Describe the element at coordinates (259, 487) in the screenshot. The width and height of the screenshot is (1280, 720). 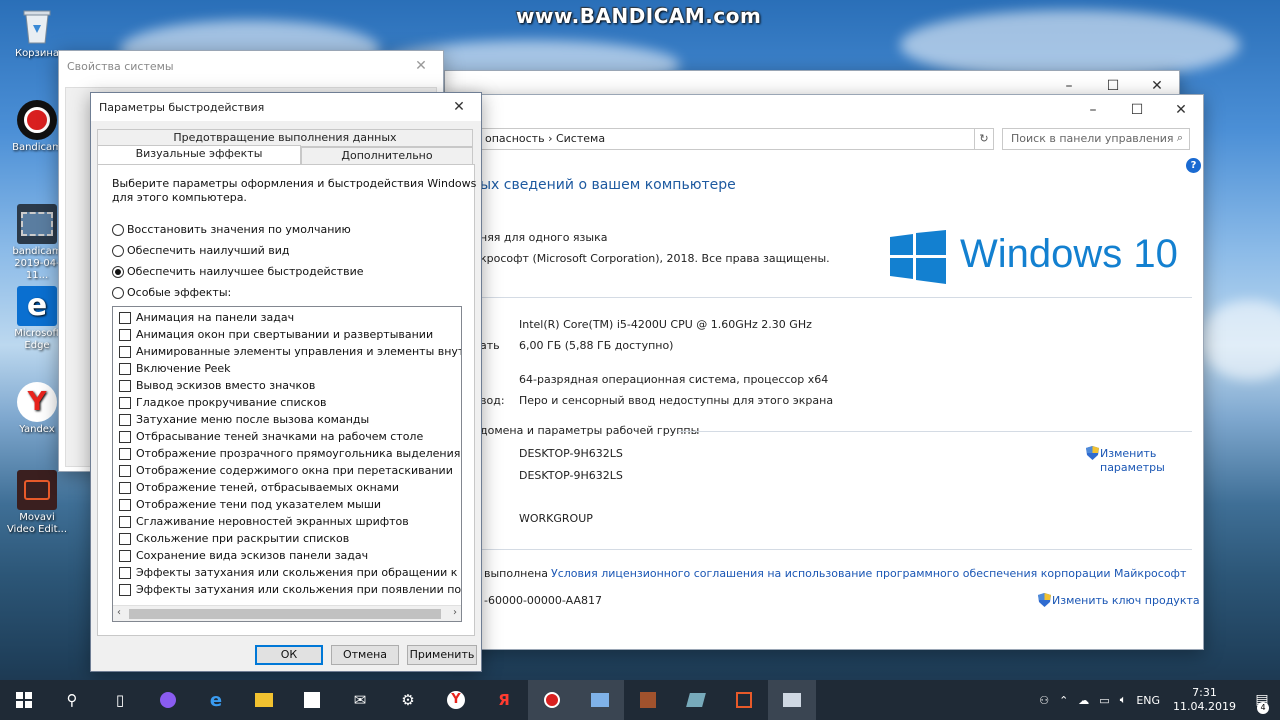
I see `effect-checkbox-row: Отображение теней, отбрасываемых окнами` at that location.